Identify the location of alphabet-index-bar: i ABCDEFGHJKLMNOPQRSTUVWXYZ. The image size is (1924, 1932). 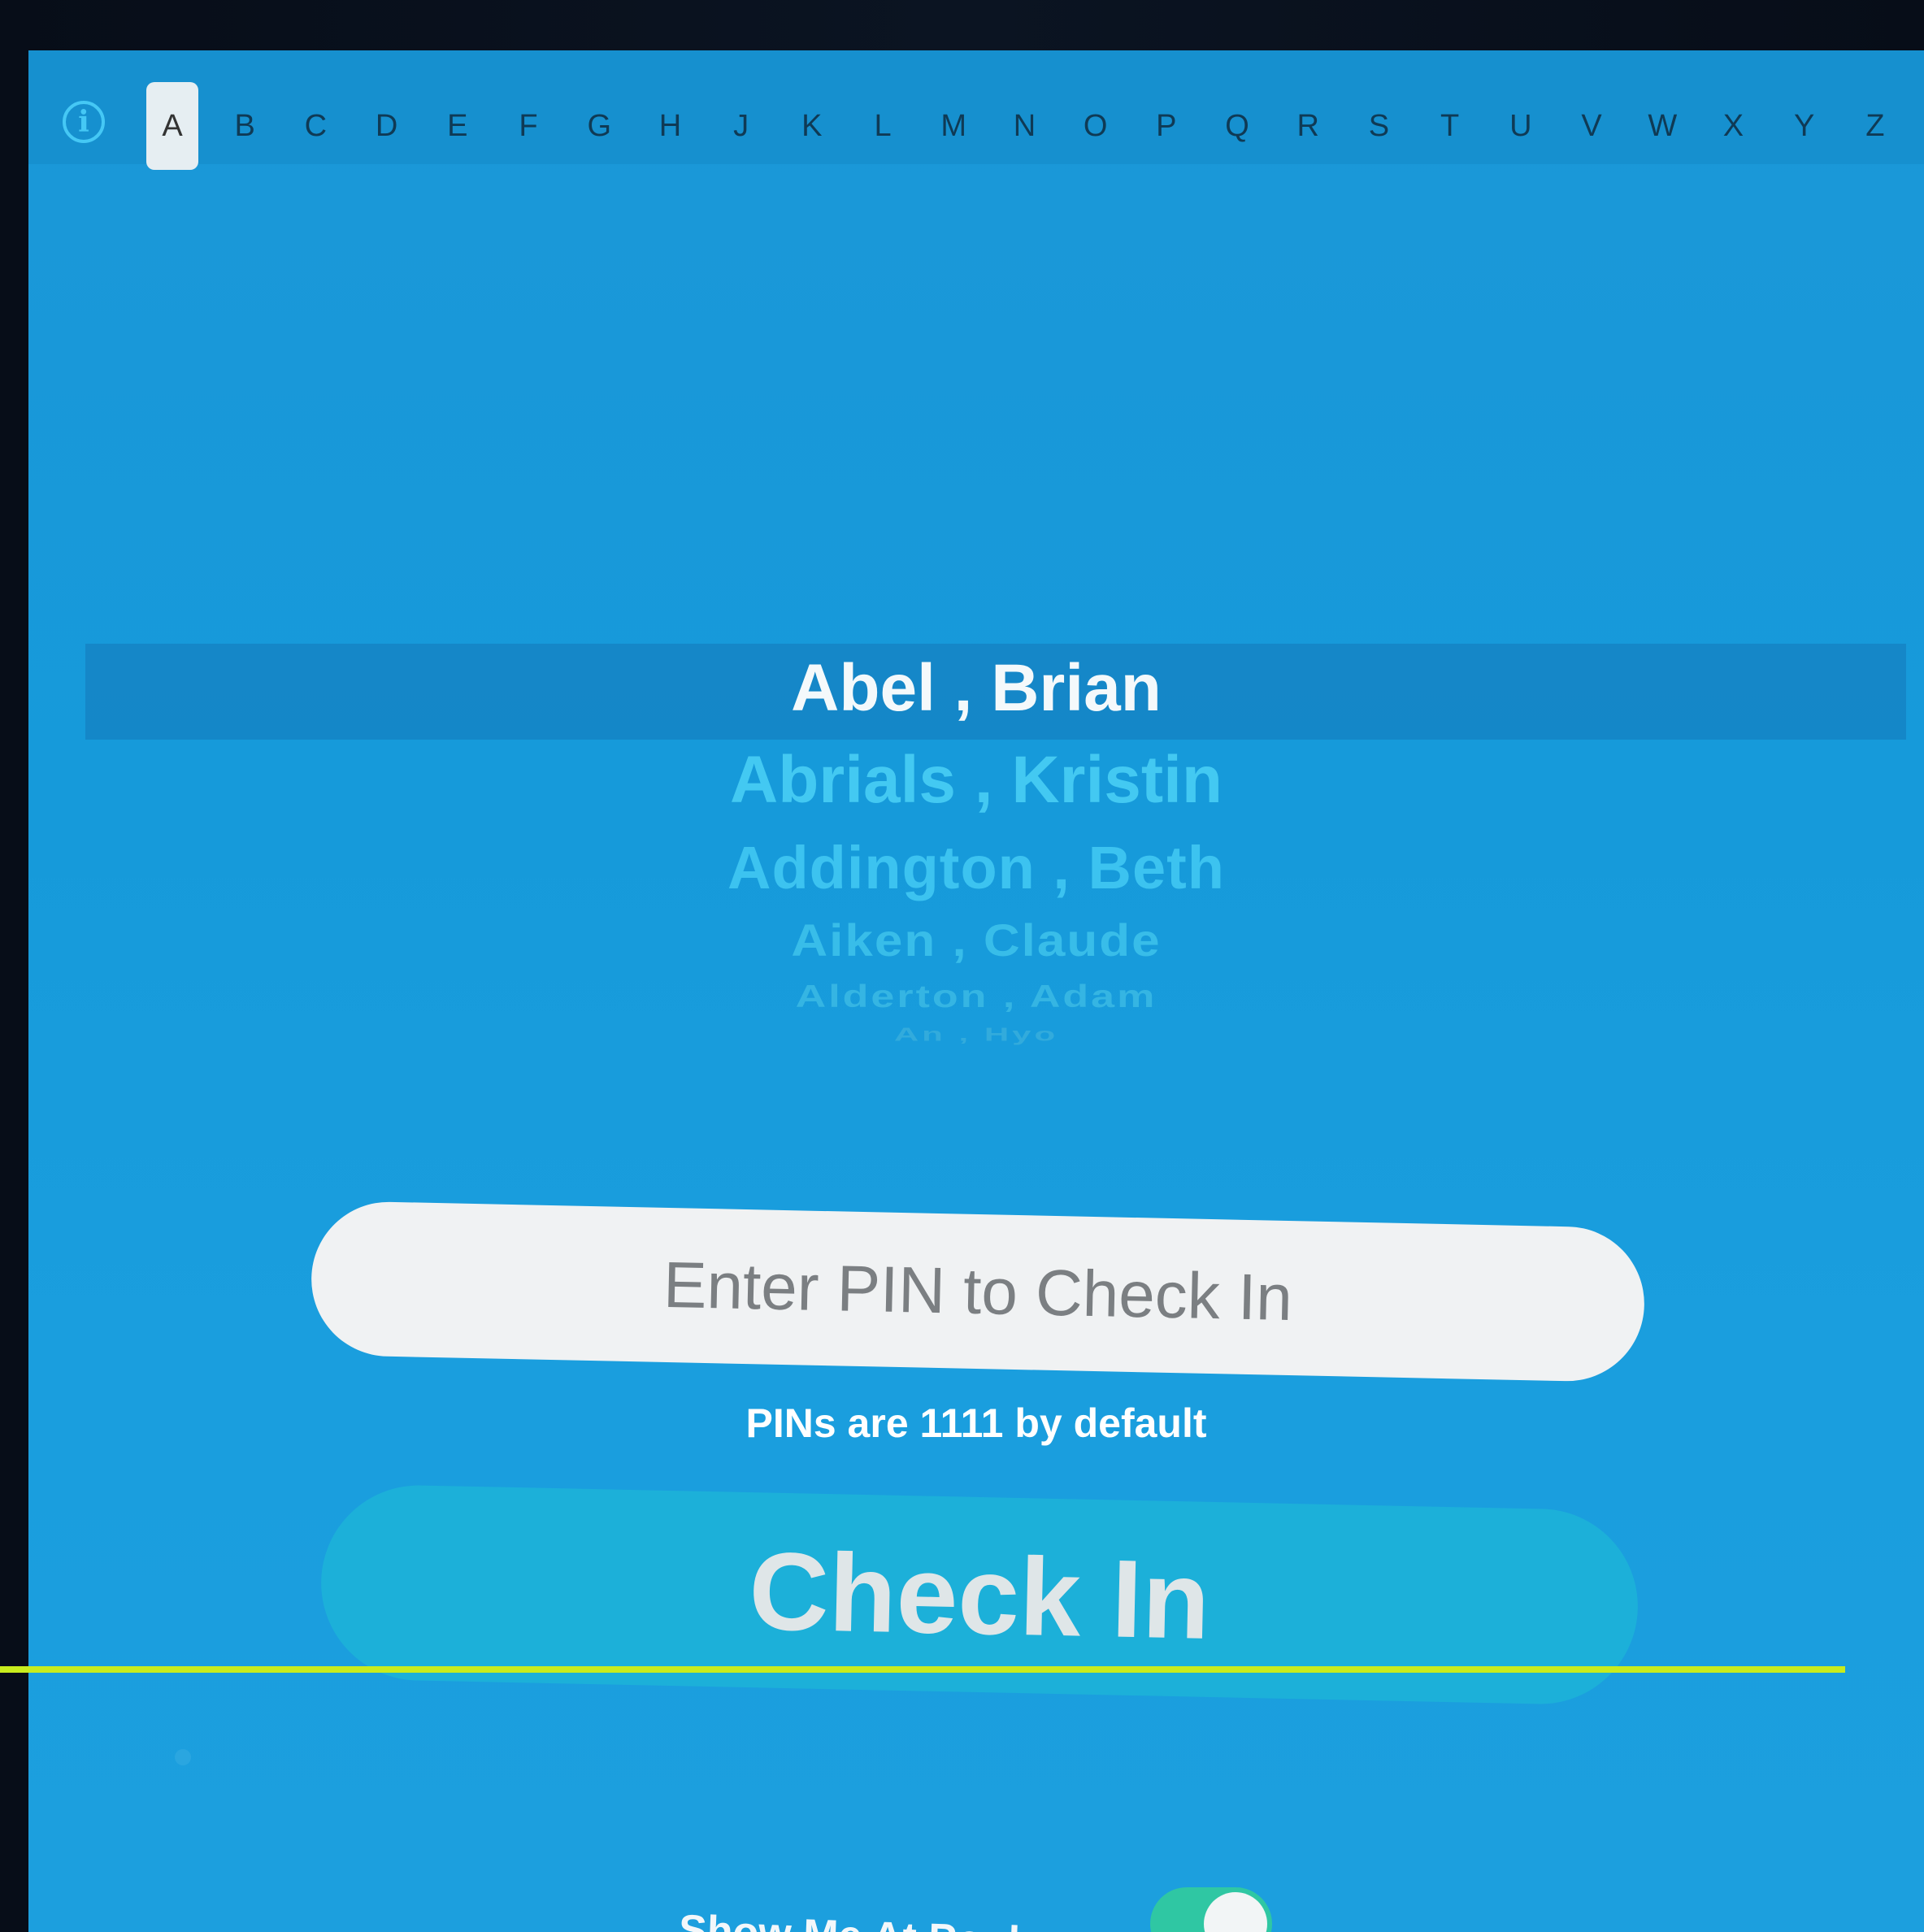
(976, 110).